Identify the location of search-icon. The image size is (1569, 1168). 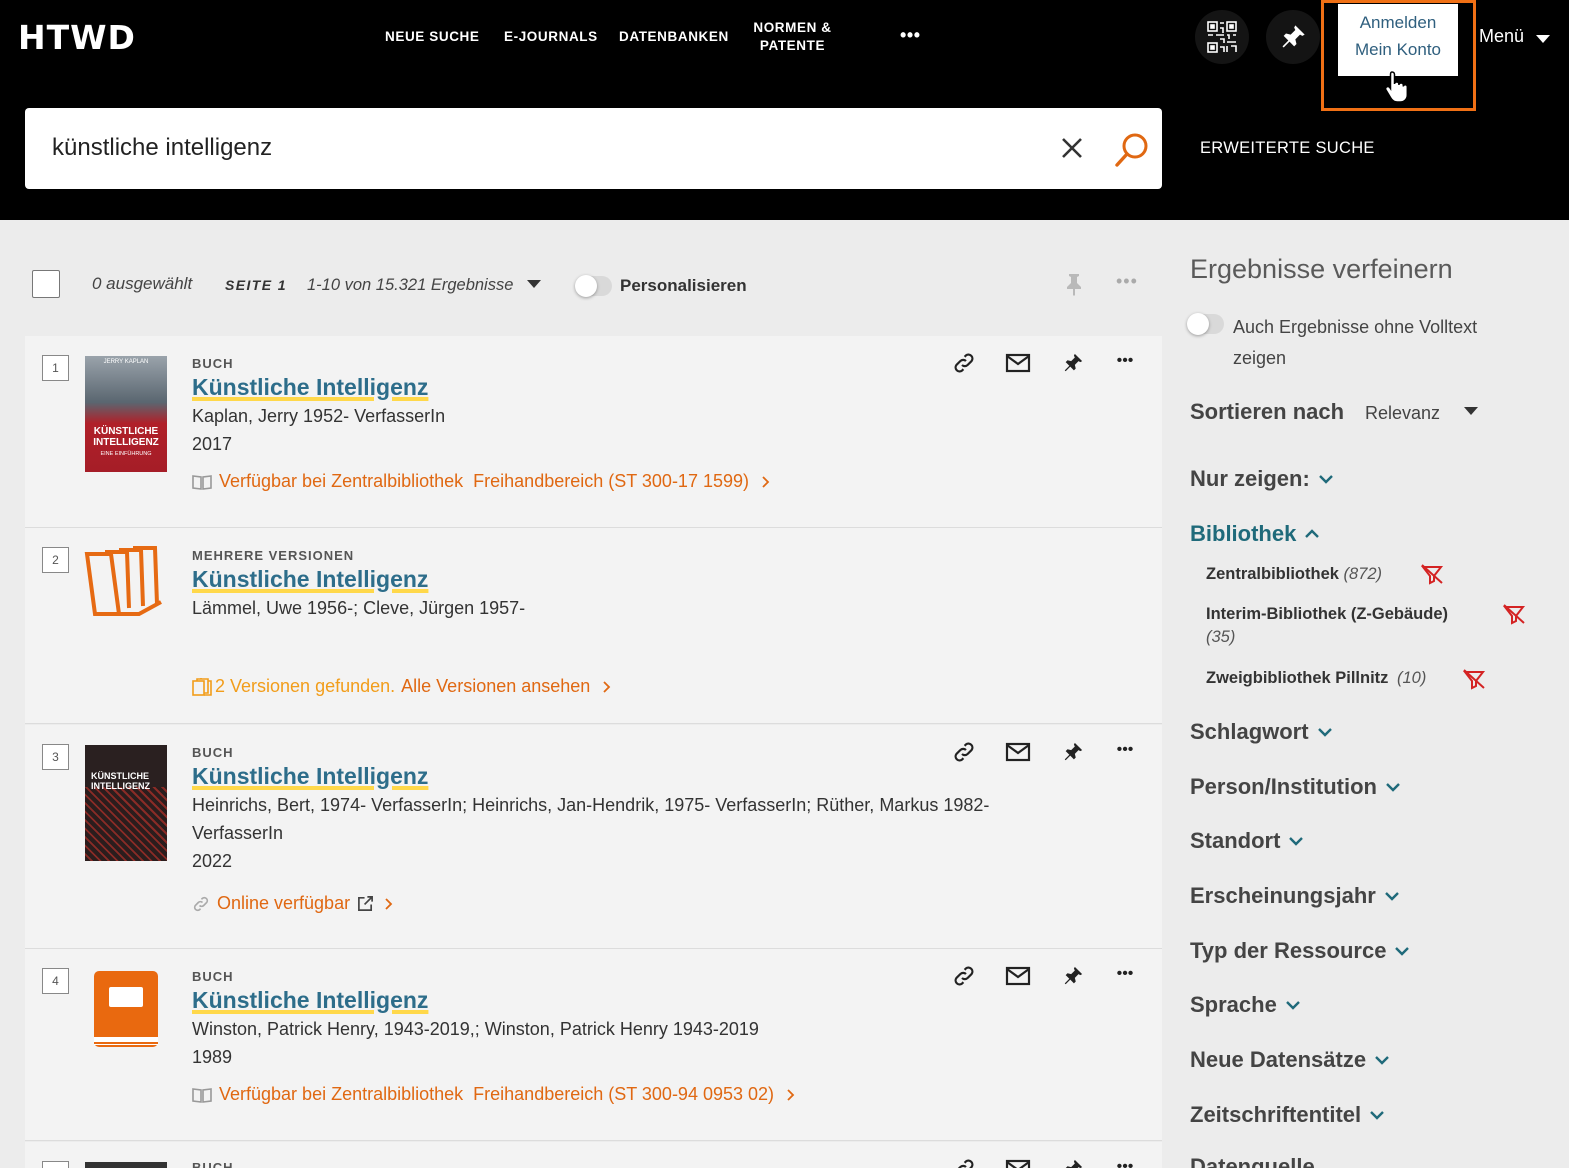
(1132, 150).